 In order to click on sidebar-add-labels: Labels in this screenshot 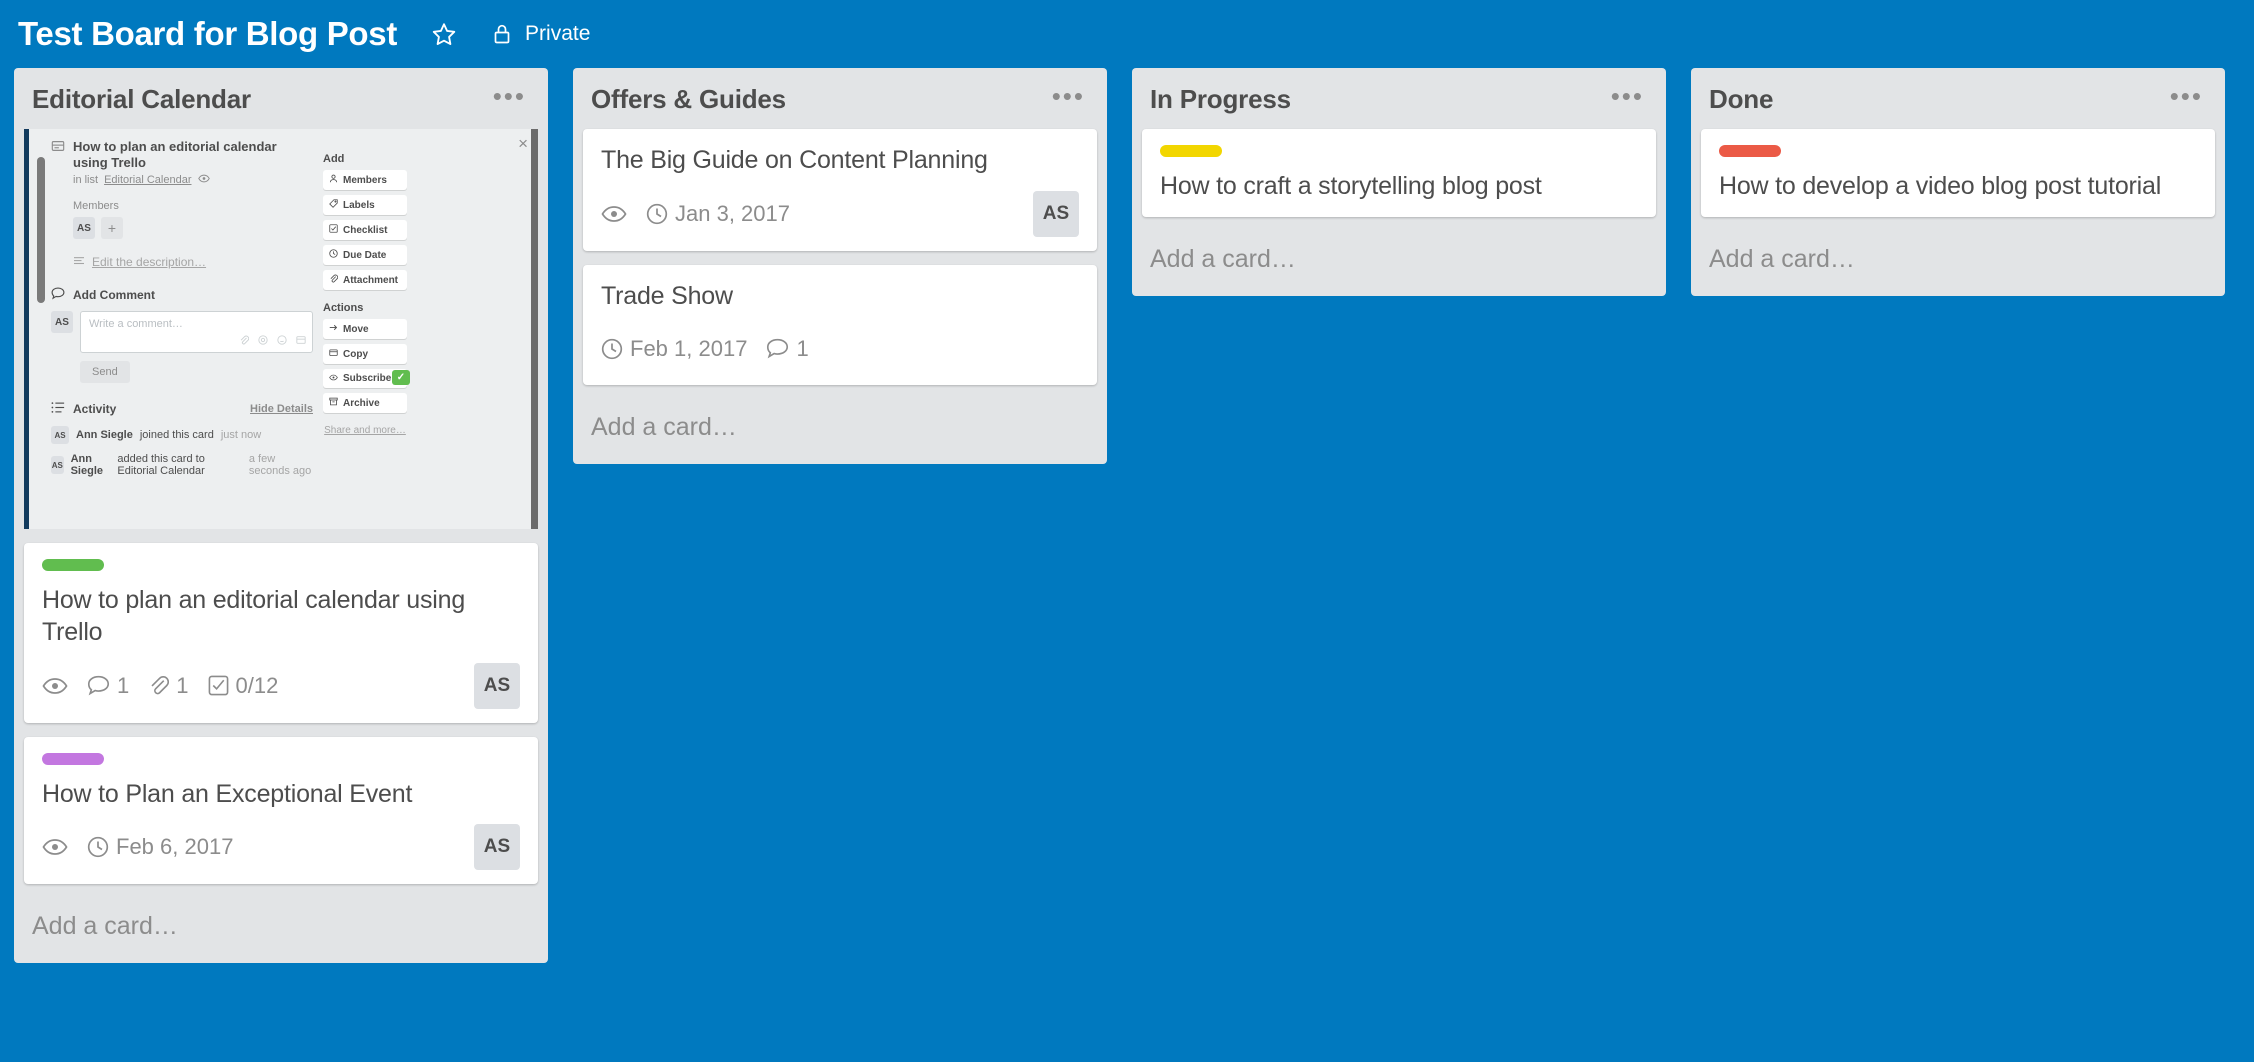, I will do `click(365, 205)`.